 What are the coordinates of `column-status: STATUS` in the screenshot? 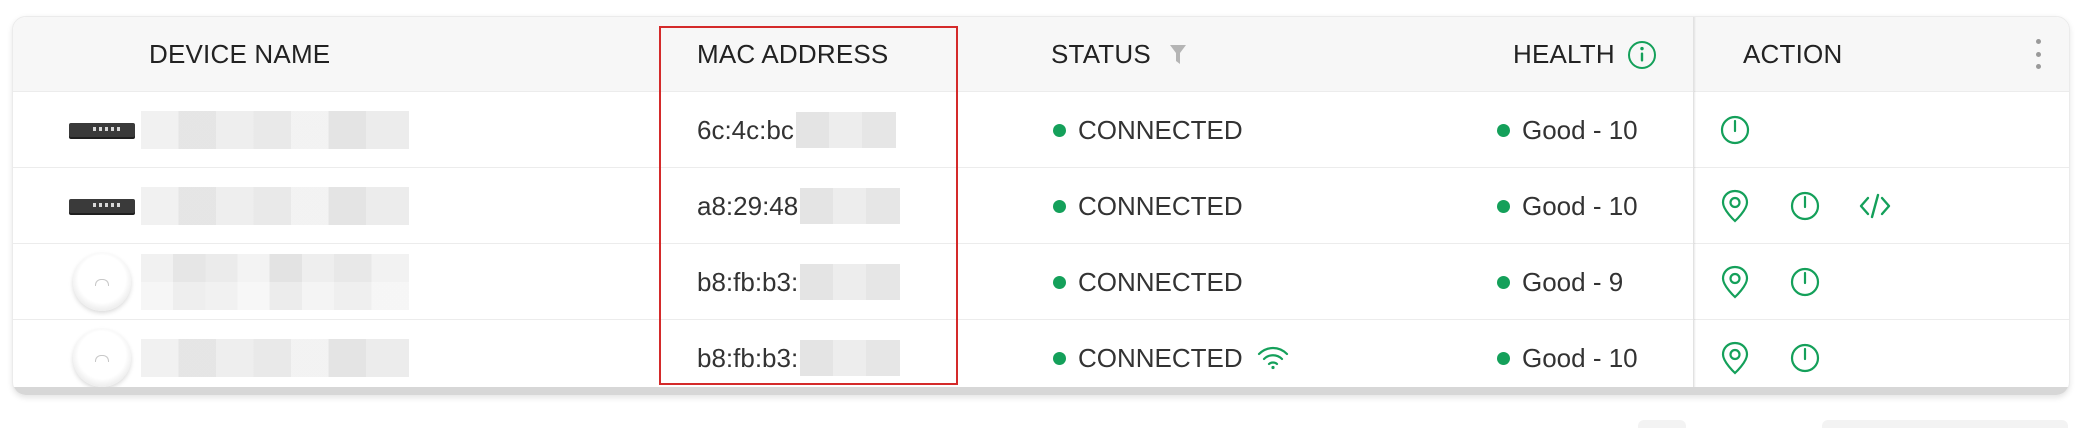 It's located at (1119, 54).